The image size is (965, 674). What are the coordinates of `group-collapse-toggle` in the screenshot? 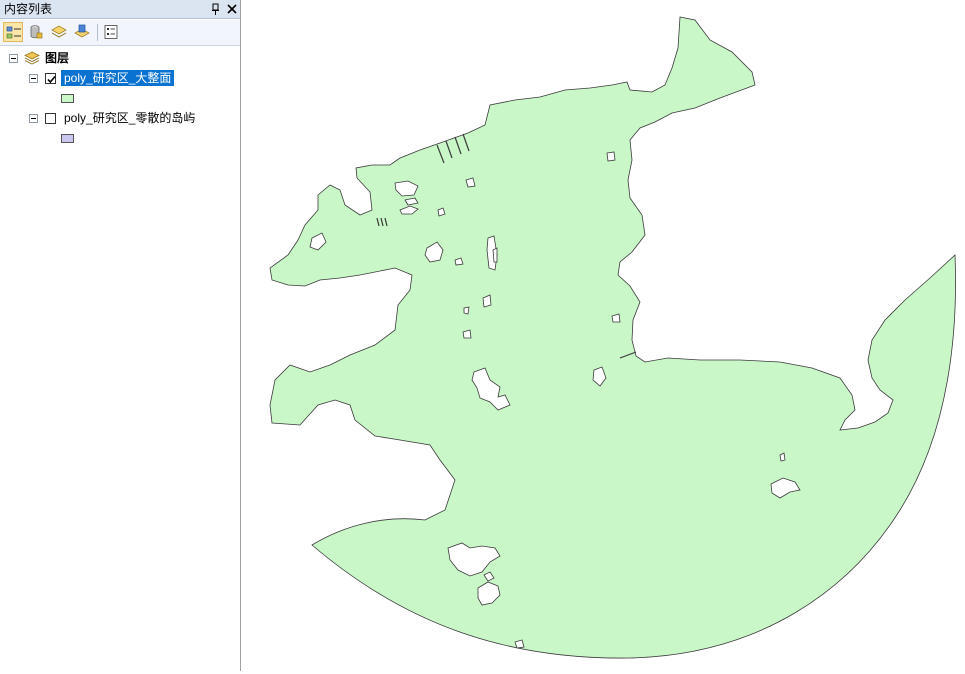 It's located at (13, 58).